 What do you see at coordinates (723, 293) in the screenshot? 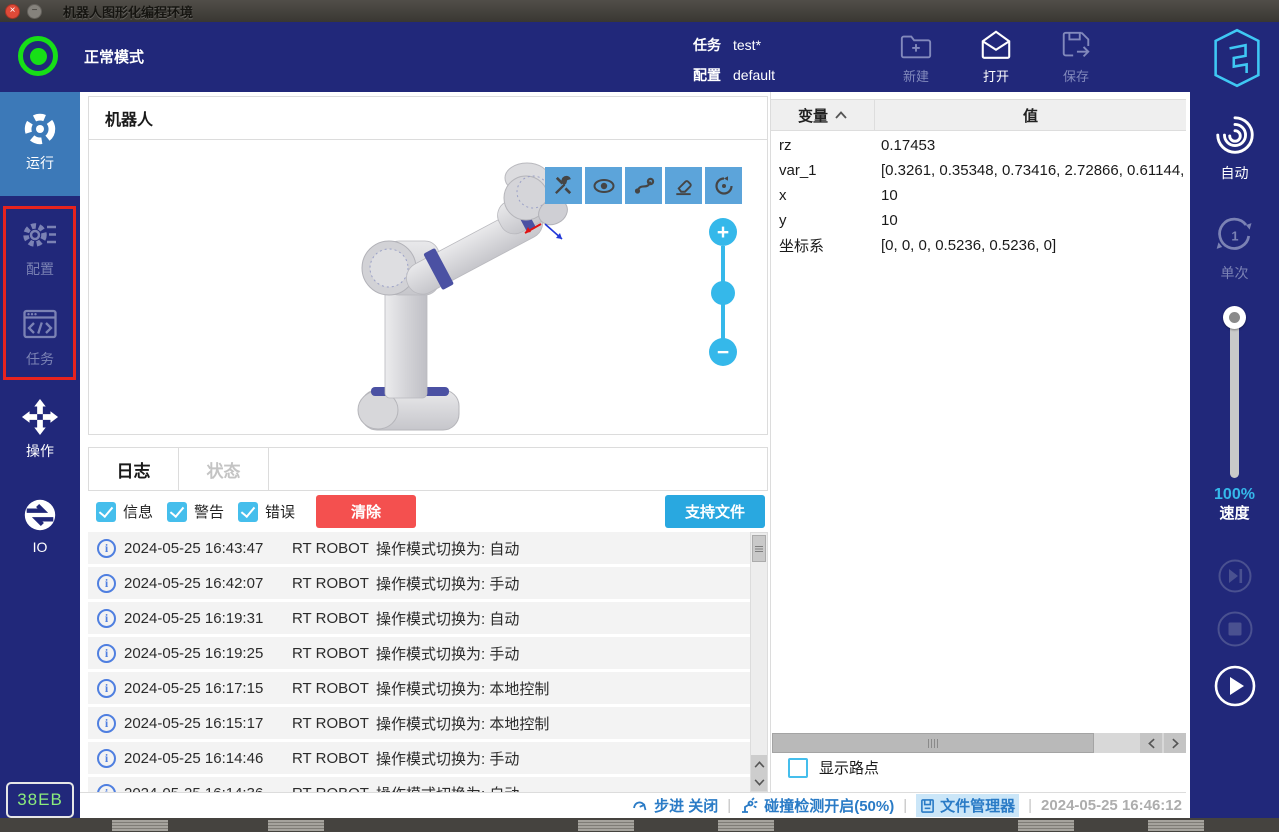
I see `zoom-slider-knob` at bounding box center [723, 293].